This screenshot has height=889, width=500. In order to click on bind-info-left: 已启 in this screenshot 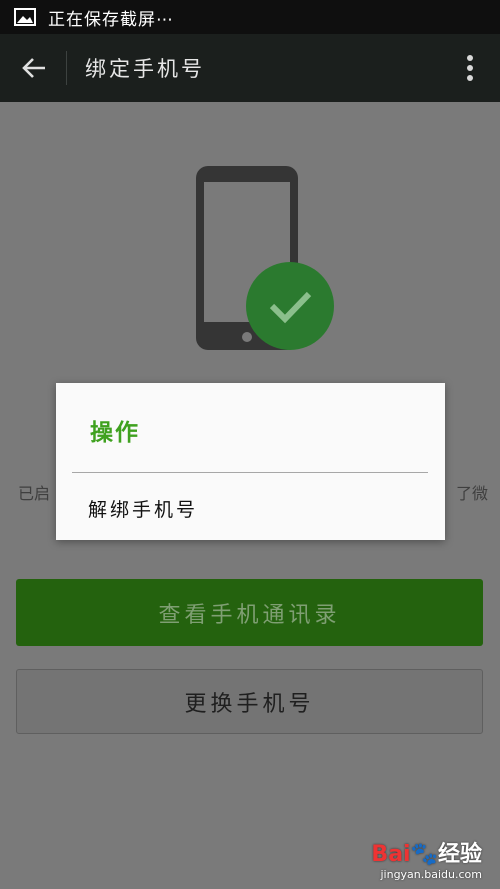, I will do `click(34, 493)`.